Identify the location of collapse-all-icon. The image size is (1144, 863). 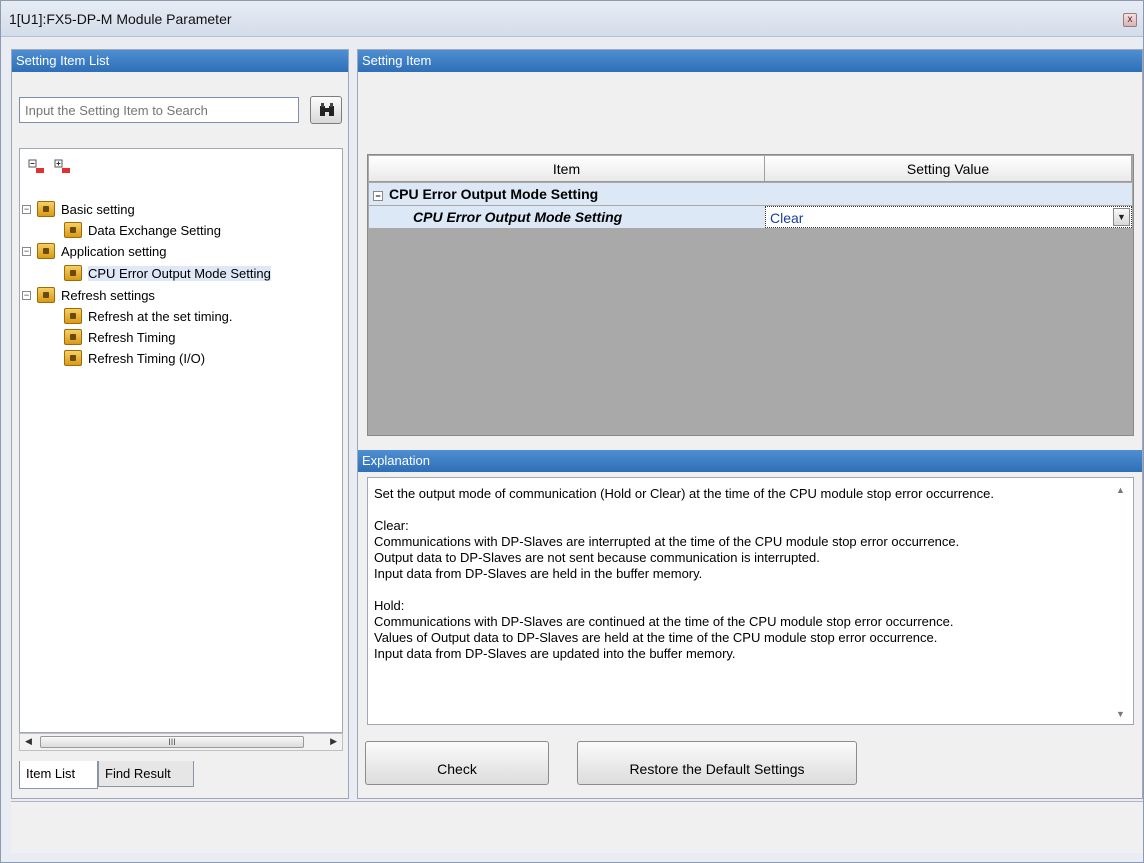
(37, 167).